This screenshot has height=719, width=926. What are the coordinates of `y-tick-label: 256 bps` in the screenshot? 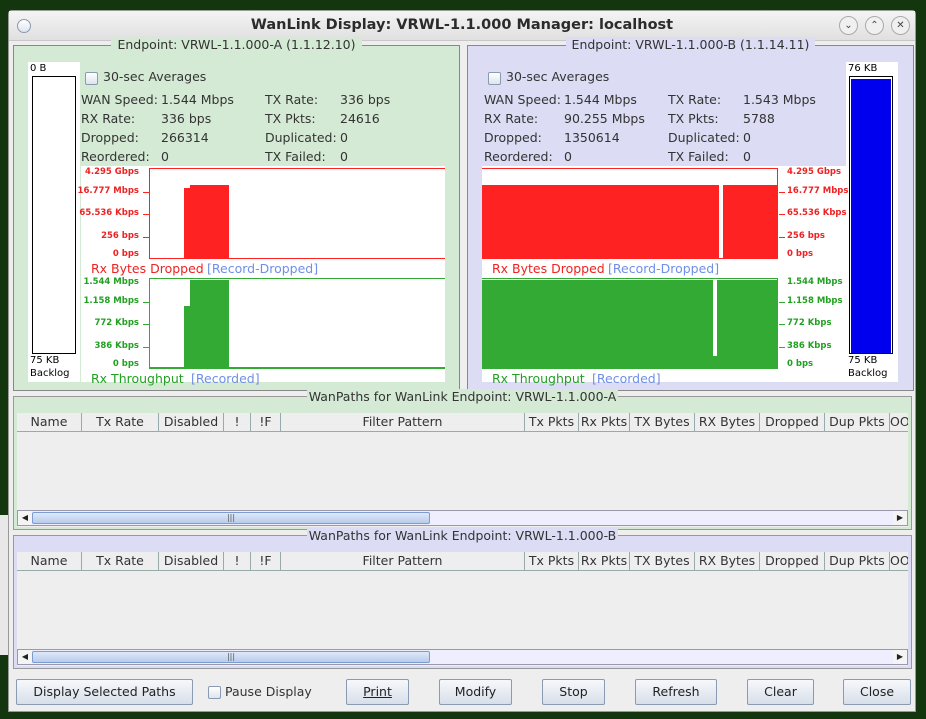 It's located at (120, 236).